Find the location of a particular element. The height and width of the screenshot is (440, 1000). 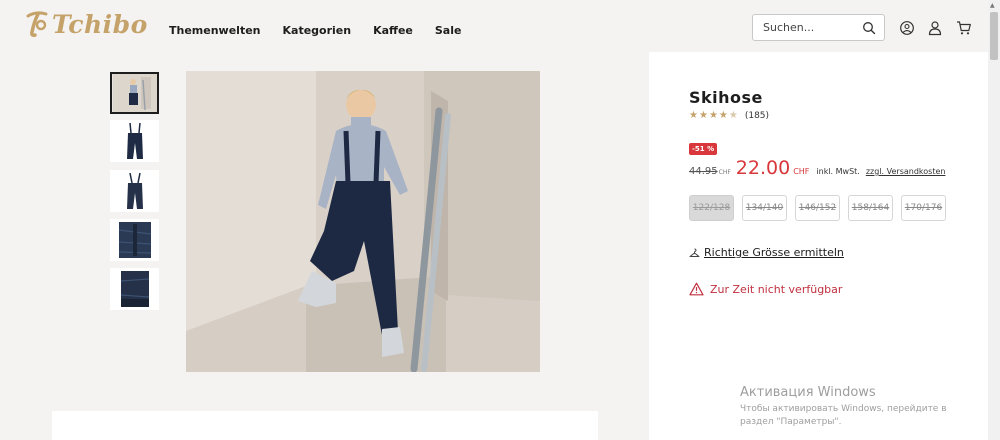

main-nav: Themenwelten Kategorien Kaffee Sale is located at coordinates (326, 30).